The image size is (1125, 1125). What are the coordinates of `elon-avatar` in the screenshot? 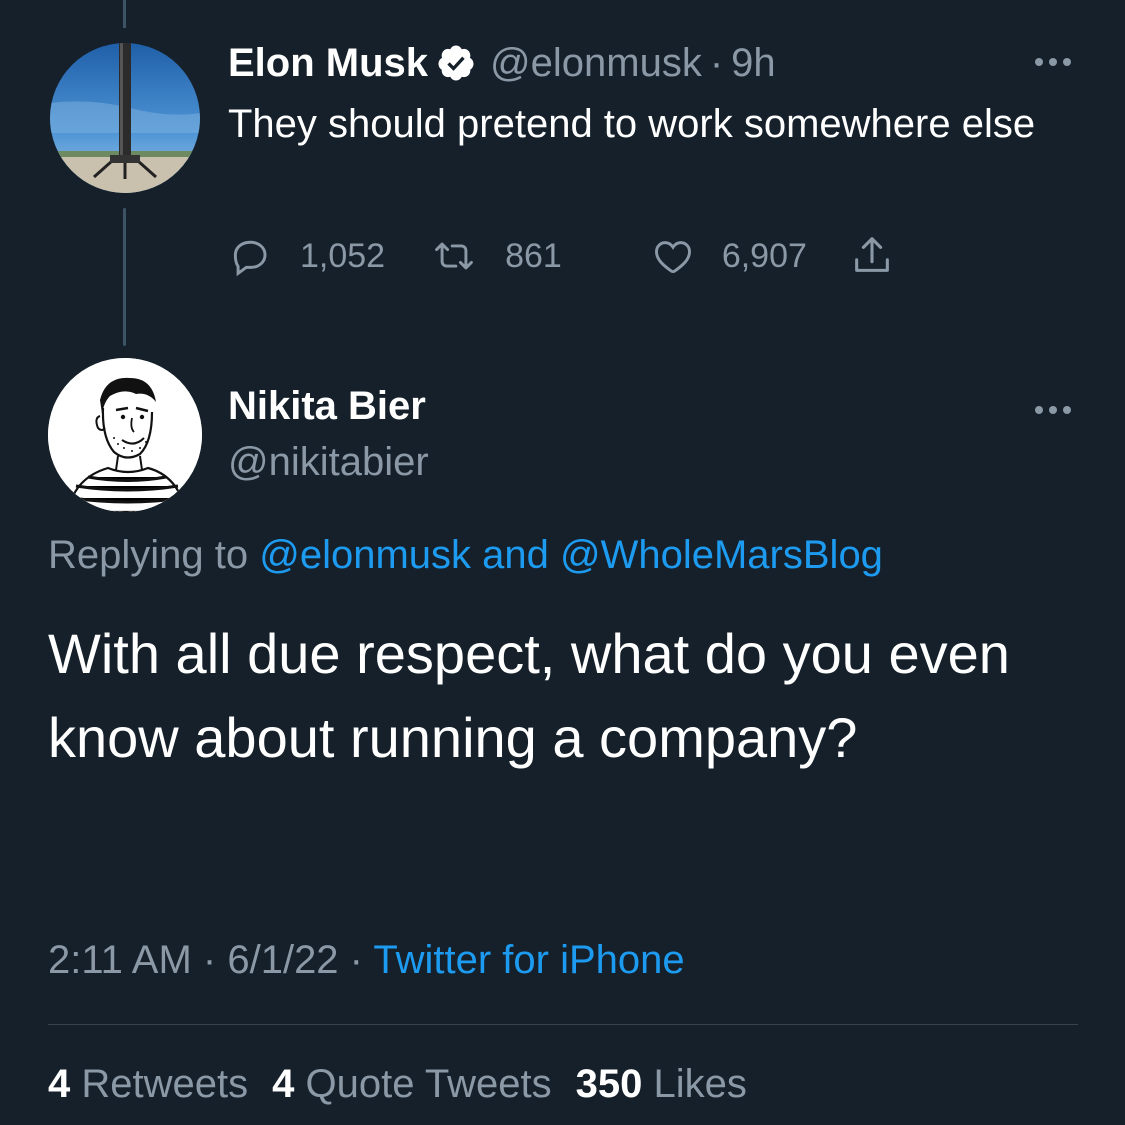 It's located at (125, 118).